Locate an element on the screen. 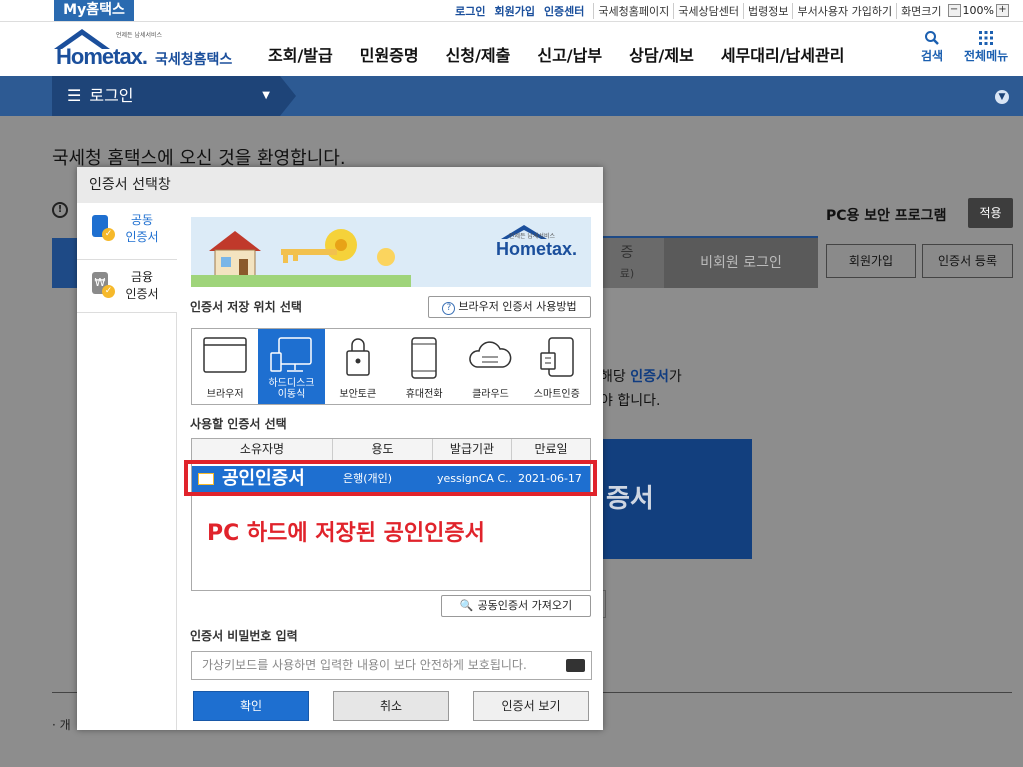  store-security-token-label: 보안토큰 is located at coordinates (358, 394).